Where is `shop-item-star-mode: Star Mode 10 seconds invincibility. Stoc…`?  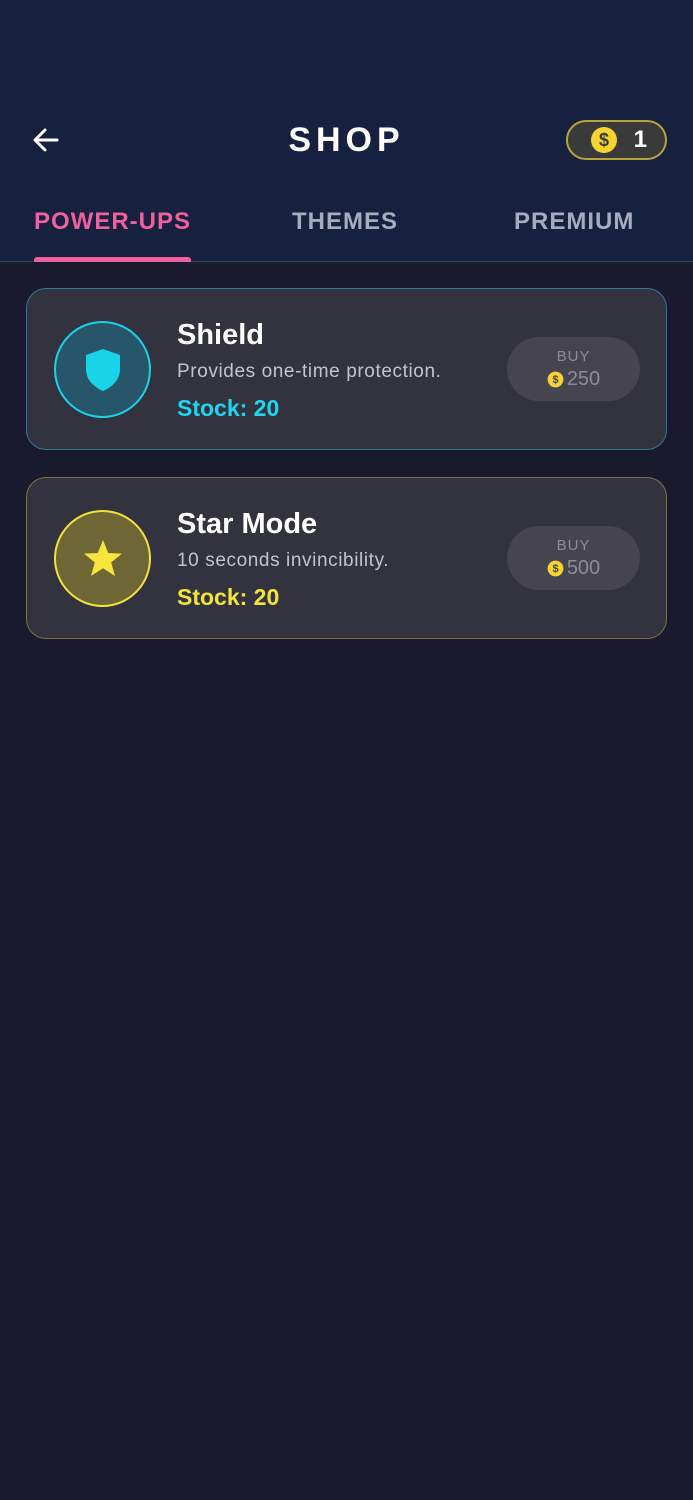 shop-item-star-mode: Star Mode 10 seconds invincibility. Stoc… is located at coordinates (346, 558).